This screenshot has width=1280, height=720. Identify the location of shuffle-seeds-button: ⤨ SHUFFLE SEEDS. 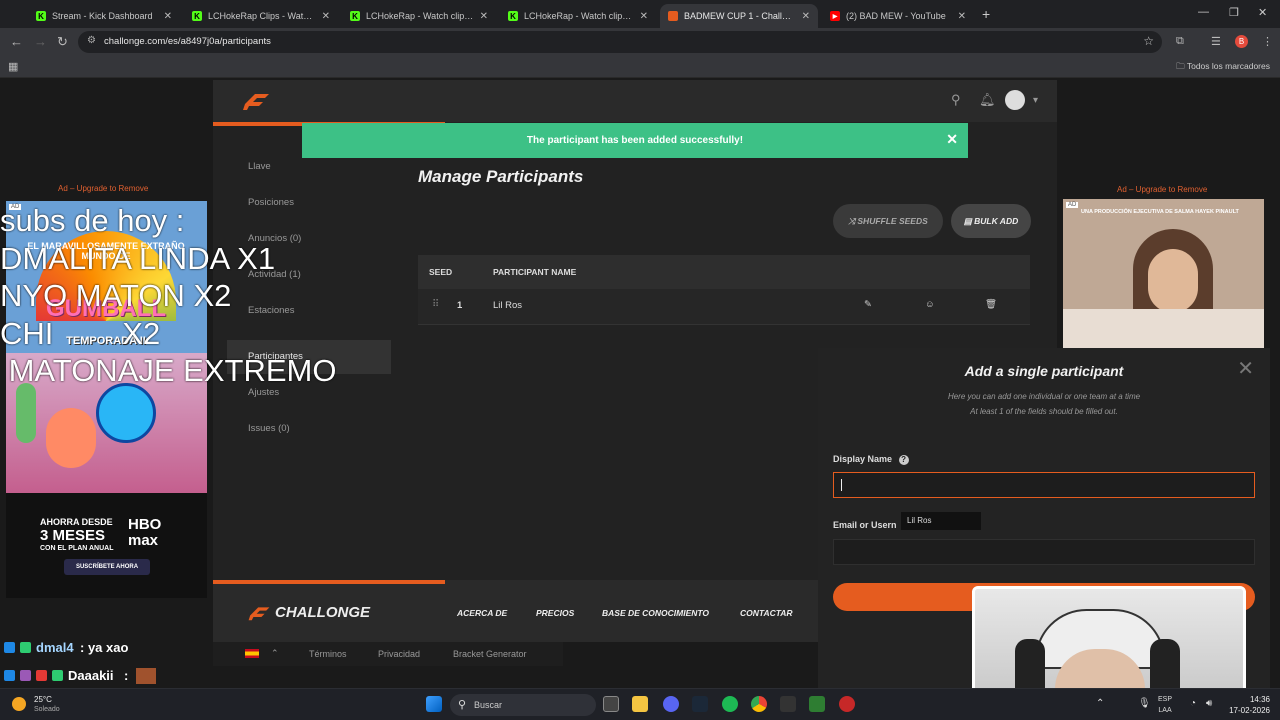
(888, 221).